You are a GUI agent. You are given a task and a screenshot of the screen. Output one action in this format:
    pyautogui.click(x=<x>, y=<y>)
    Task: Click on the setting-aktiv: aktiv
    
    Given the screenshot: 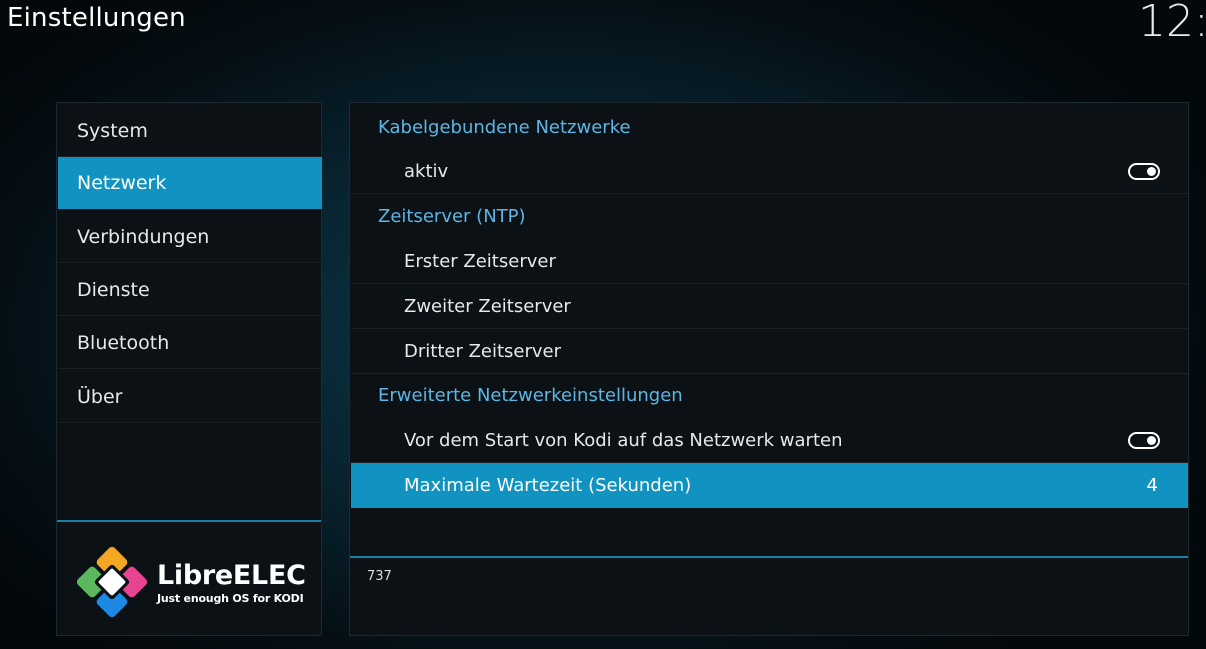 What is the action you would take?
    pyautogui.click(x=769, y=171)
    